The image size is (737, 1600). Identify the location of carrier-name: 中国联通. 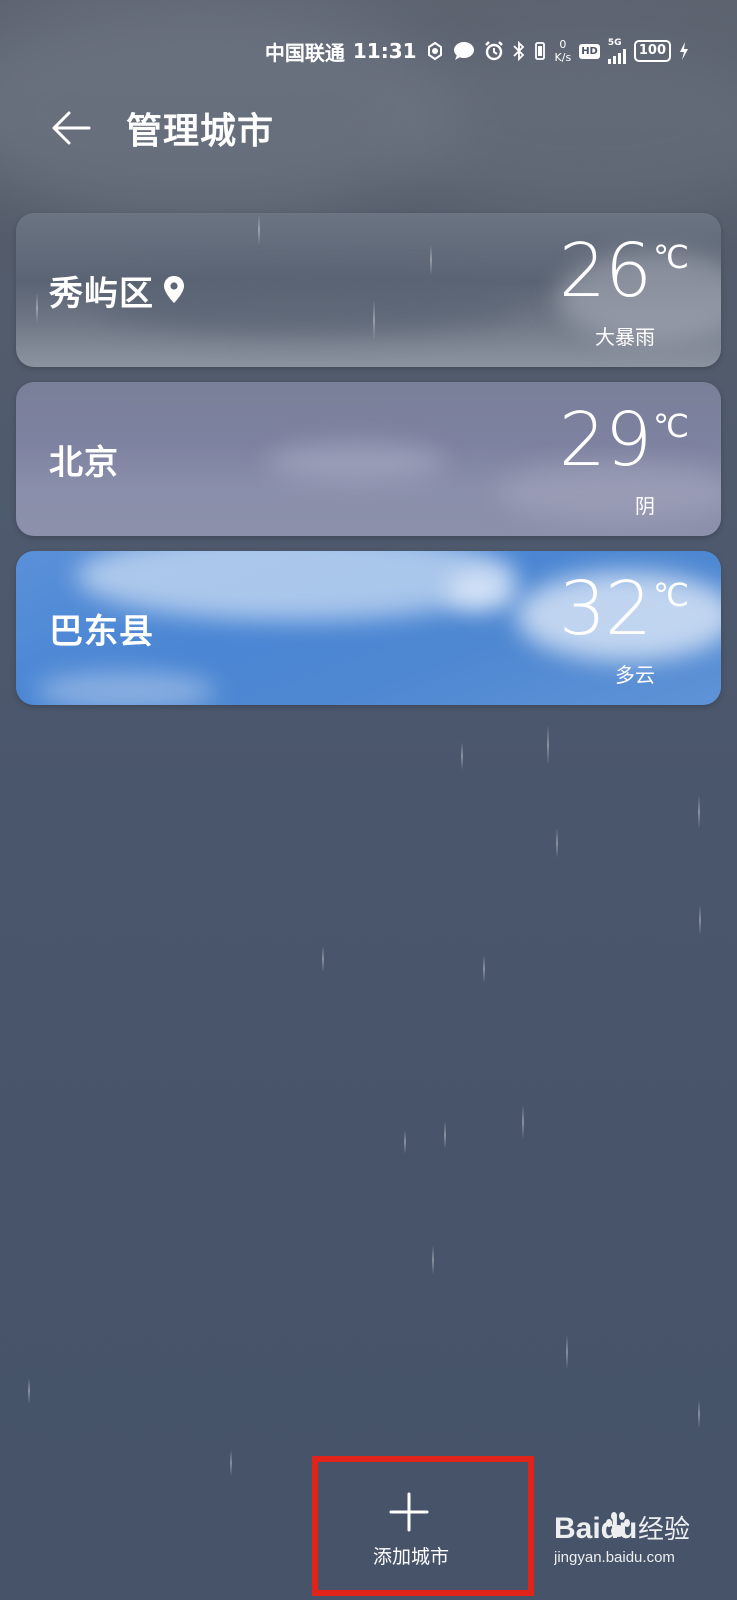
(304, 52).